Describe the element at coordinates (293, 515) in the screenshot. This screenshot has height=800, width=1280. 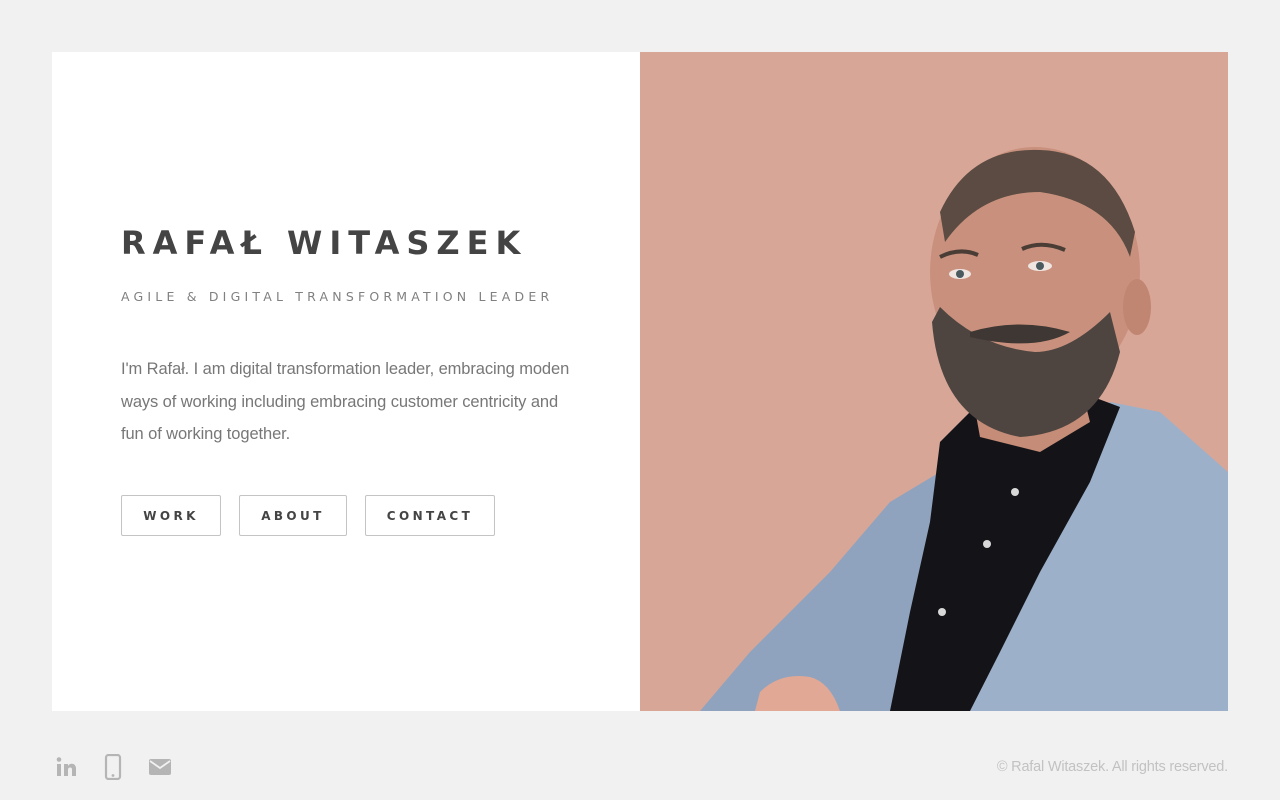
I see `about-button: ABOUT` at that location.